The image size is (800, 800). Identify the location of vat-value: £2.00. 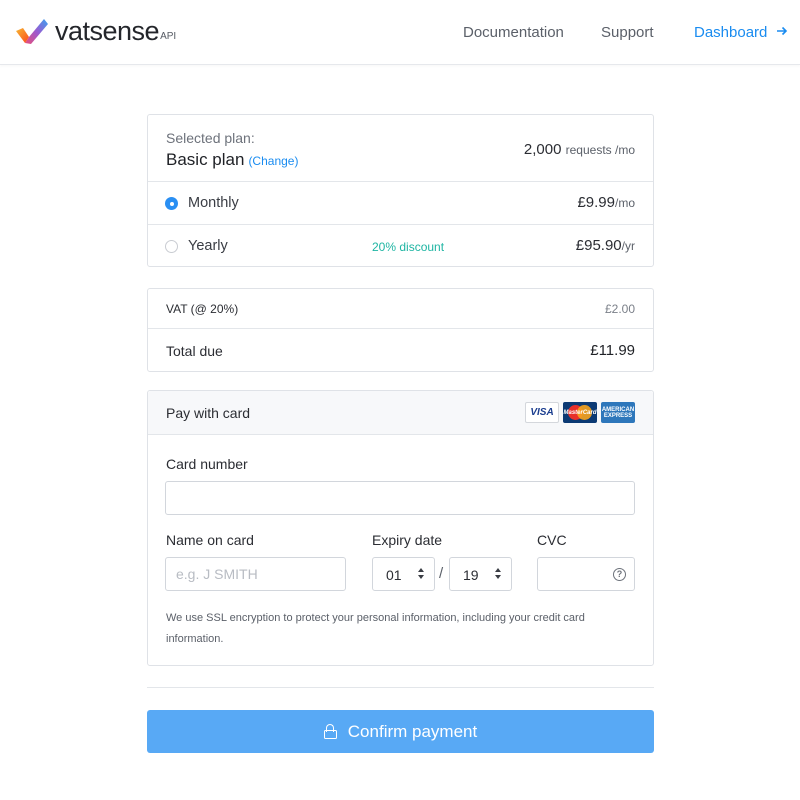
(619, 309).